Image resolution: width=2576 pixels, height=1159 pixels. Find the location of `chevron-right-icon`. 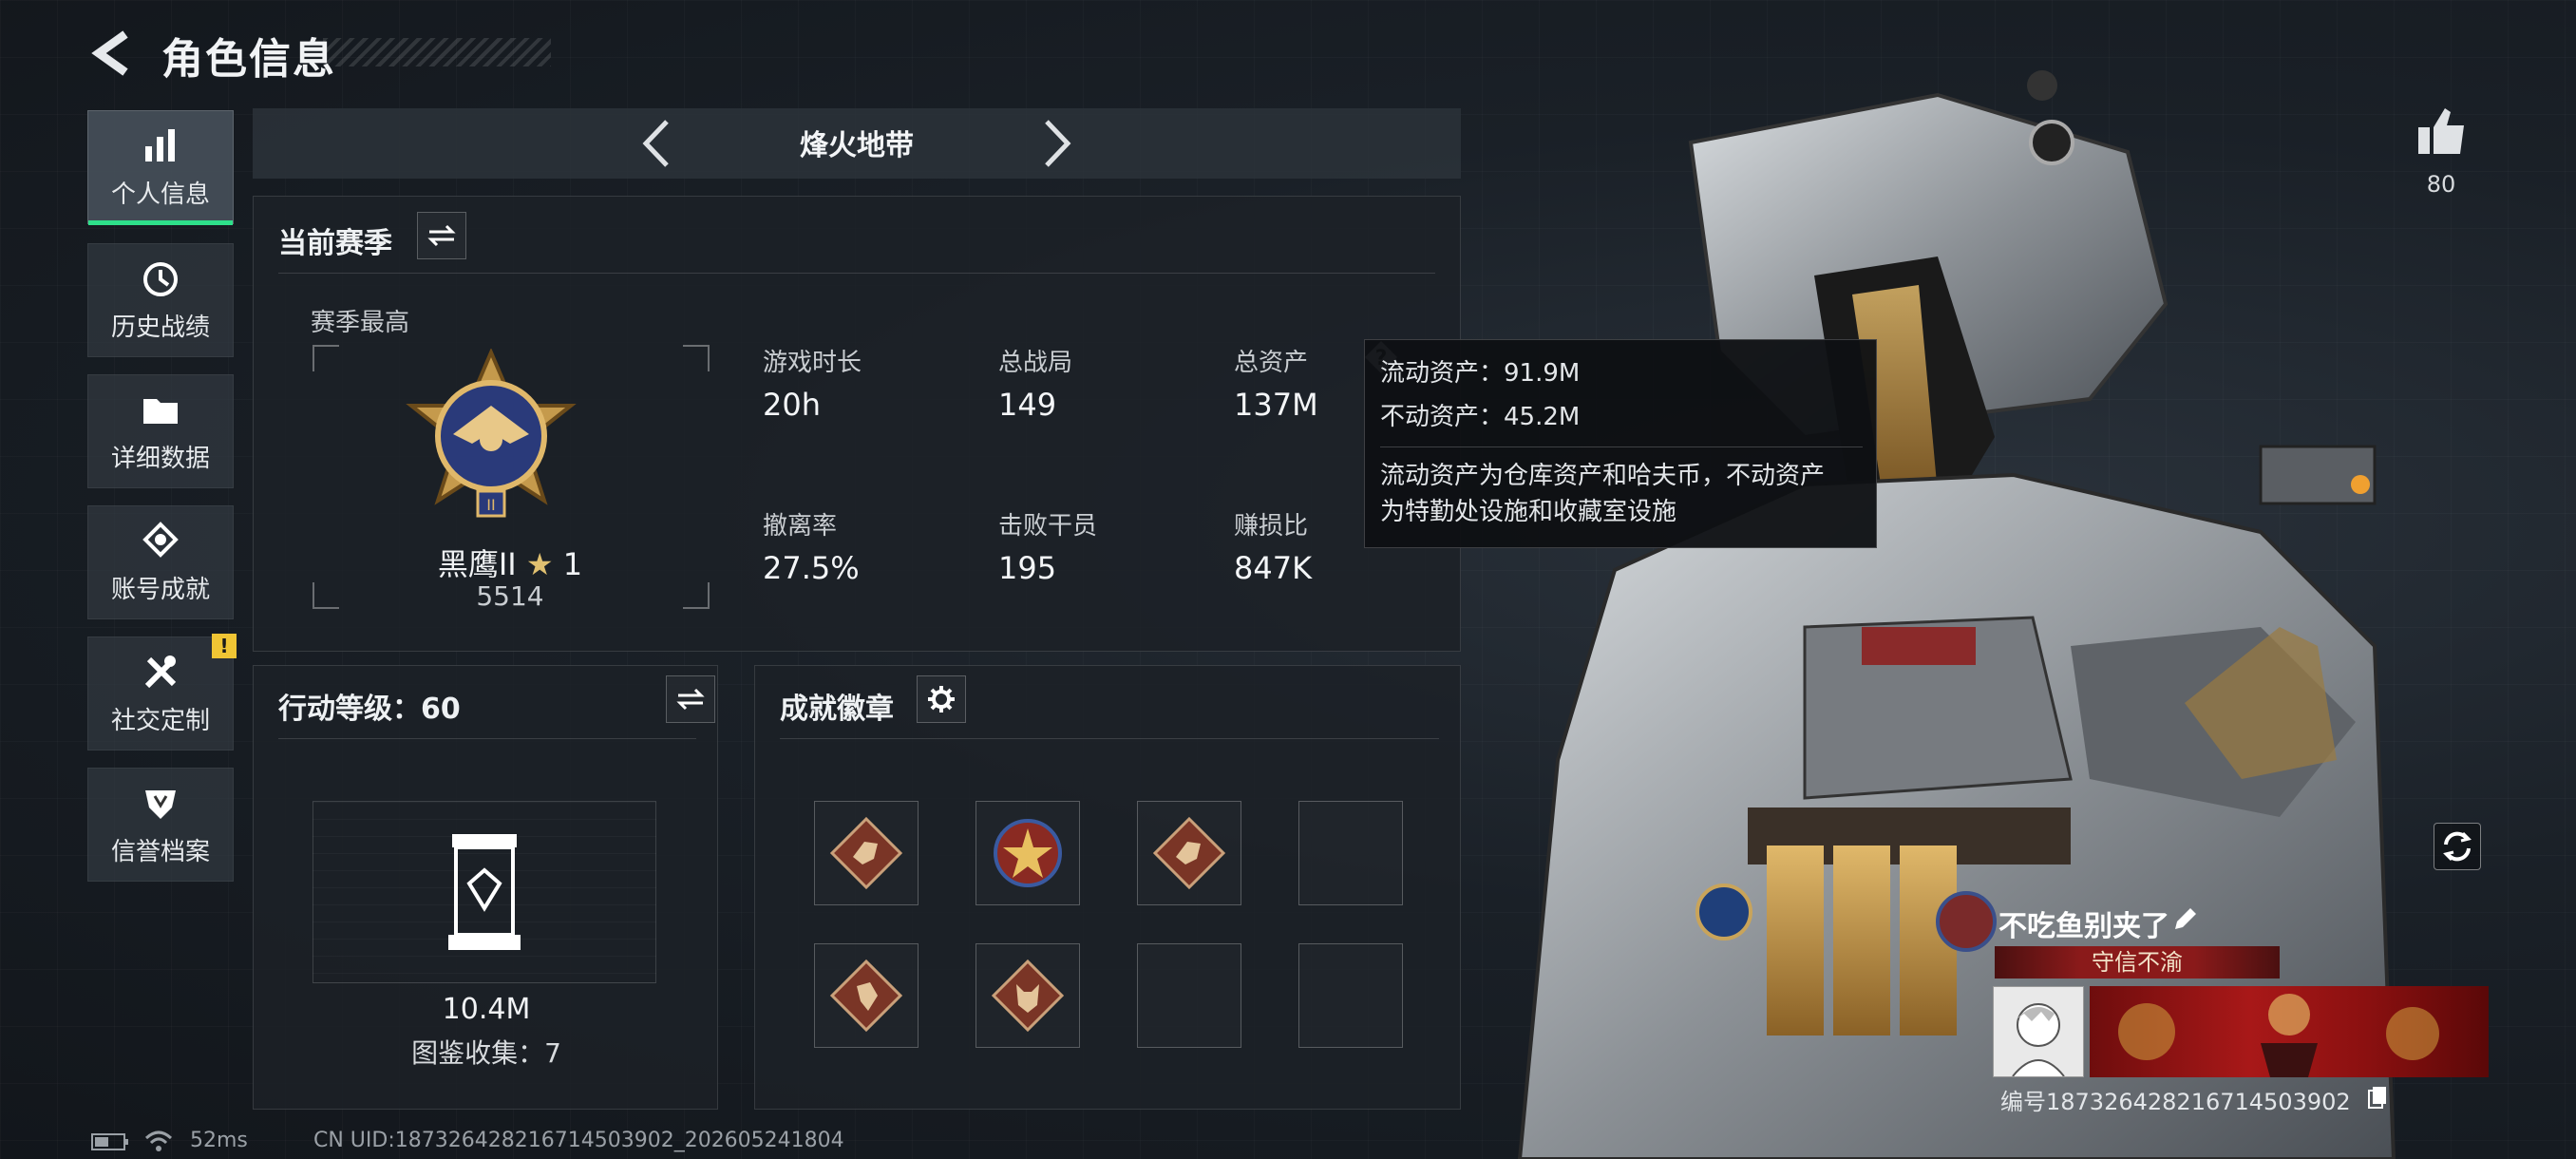

chevron-right-icon is located at coordinates (1058, 143).